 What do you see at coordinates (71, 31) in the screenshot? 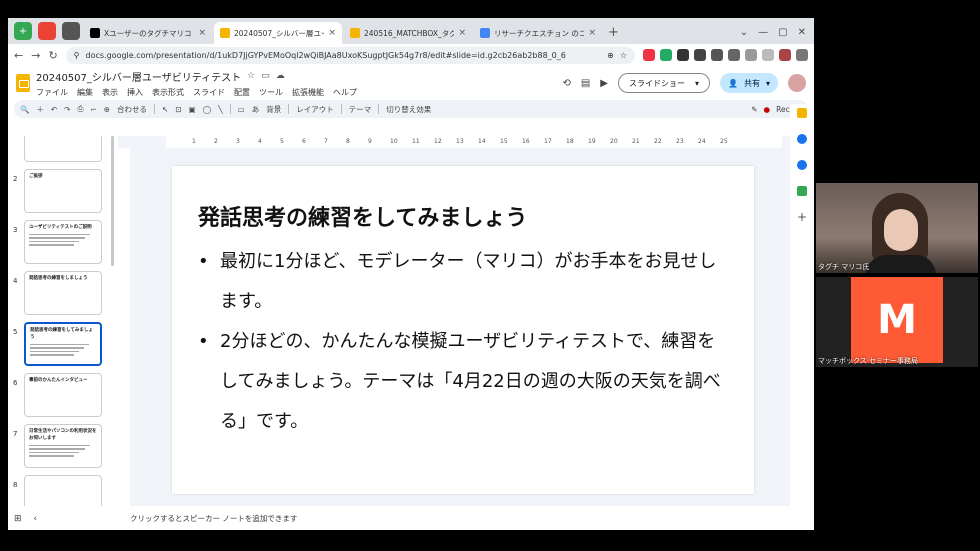
I see `github-pinned-tab-icon` at bounding box center [71, 31].